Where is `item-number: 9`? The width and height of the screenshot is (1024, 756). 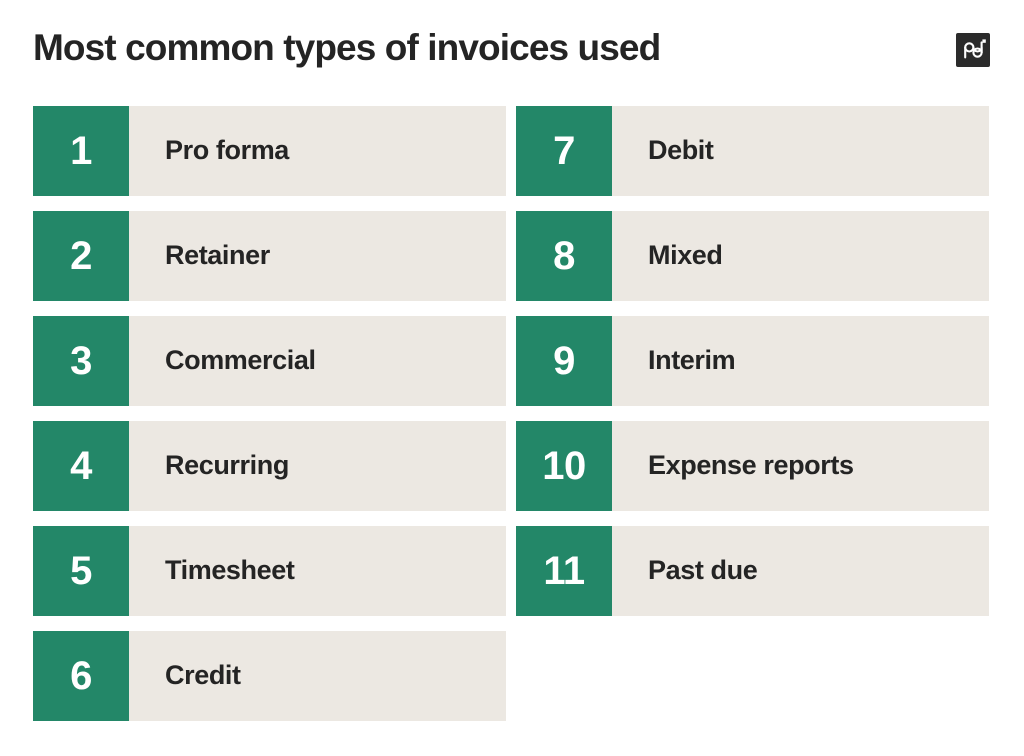 item-number: 9 is located at coordinates (564, 361).